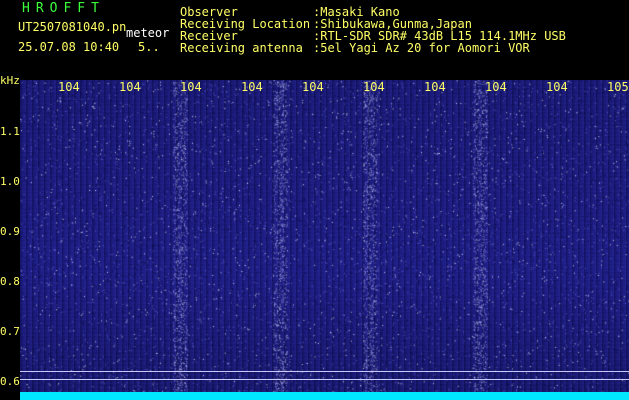  What do you see at coordinates (10, 80) in the screenshot?
I see `y-axis-unit: kHz` at bounding box center [10, 80].